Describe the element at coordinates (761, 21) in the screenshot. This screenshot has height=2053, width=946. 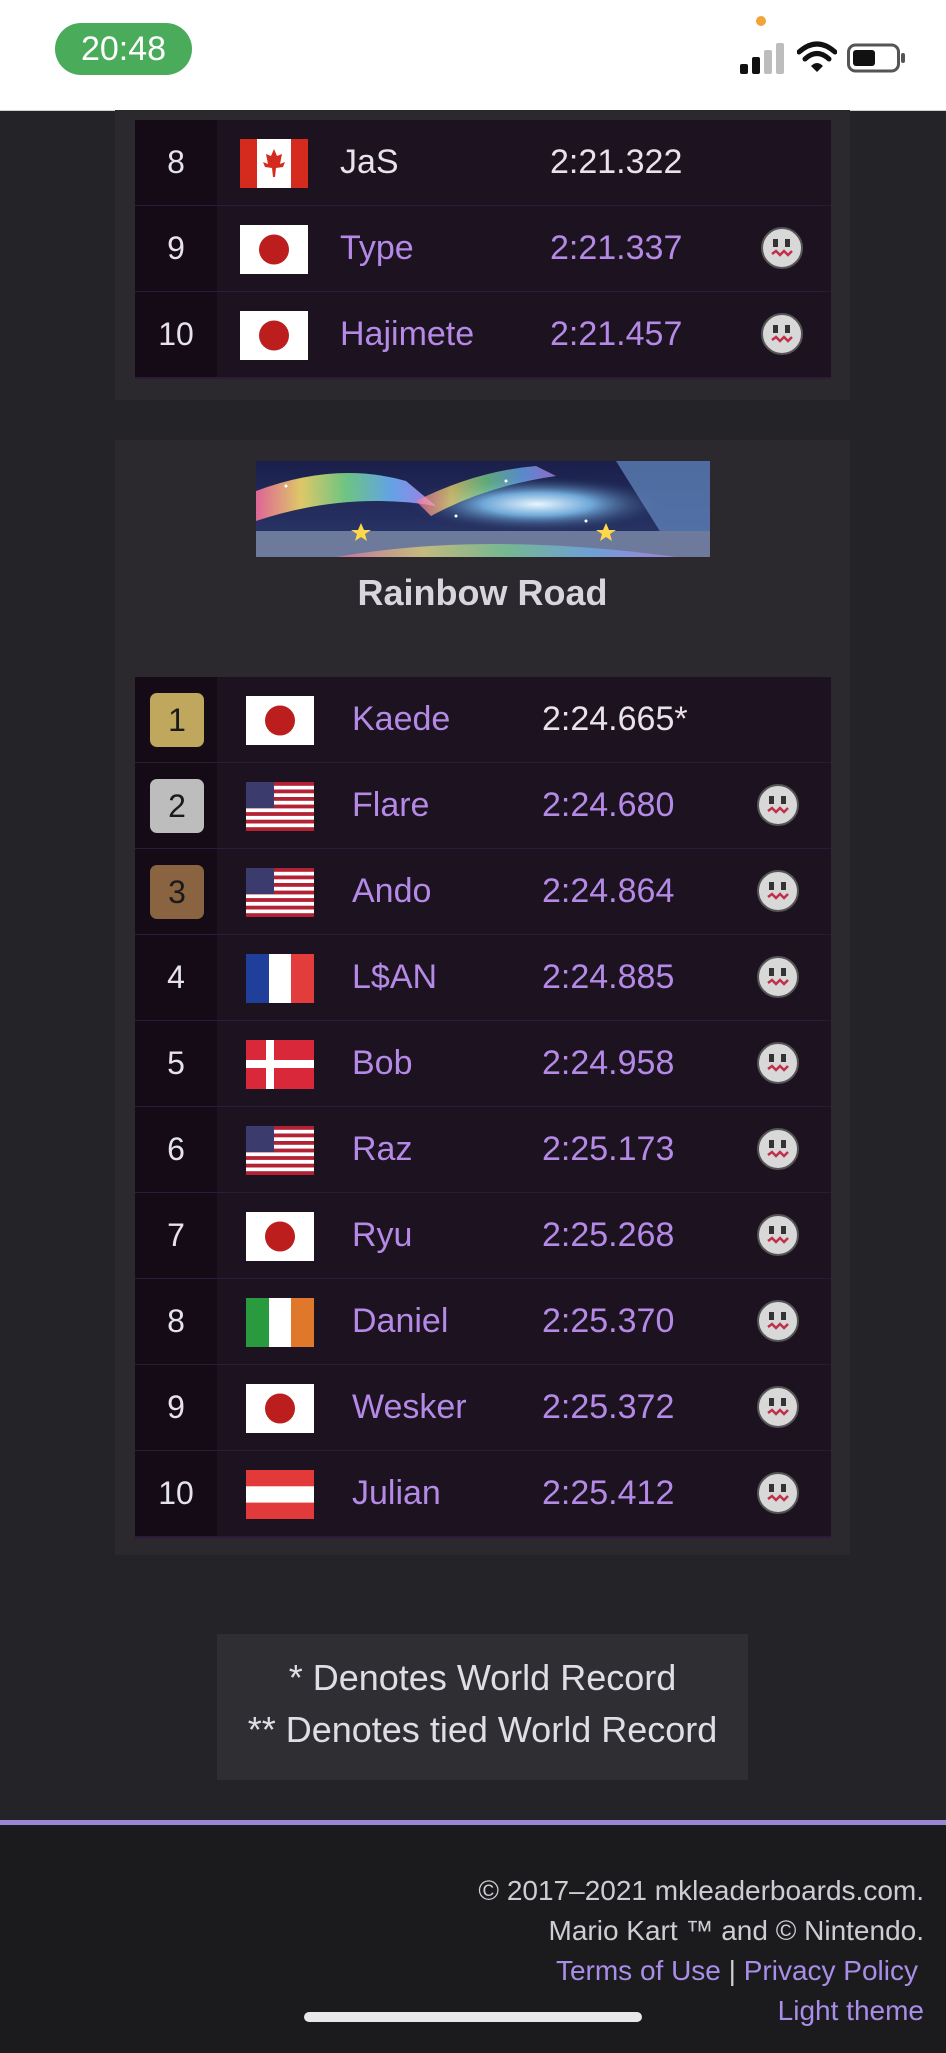
I see `privacy-indicator-dot` at that location.